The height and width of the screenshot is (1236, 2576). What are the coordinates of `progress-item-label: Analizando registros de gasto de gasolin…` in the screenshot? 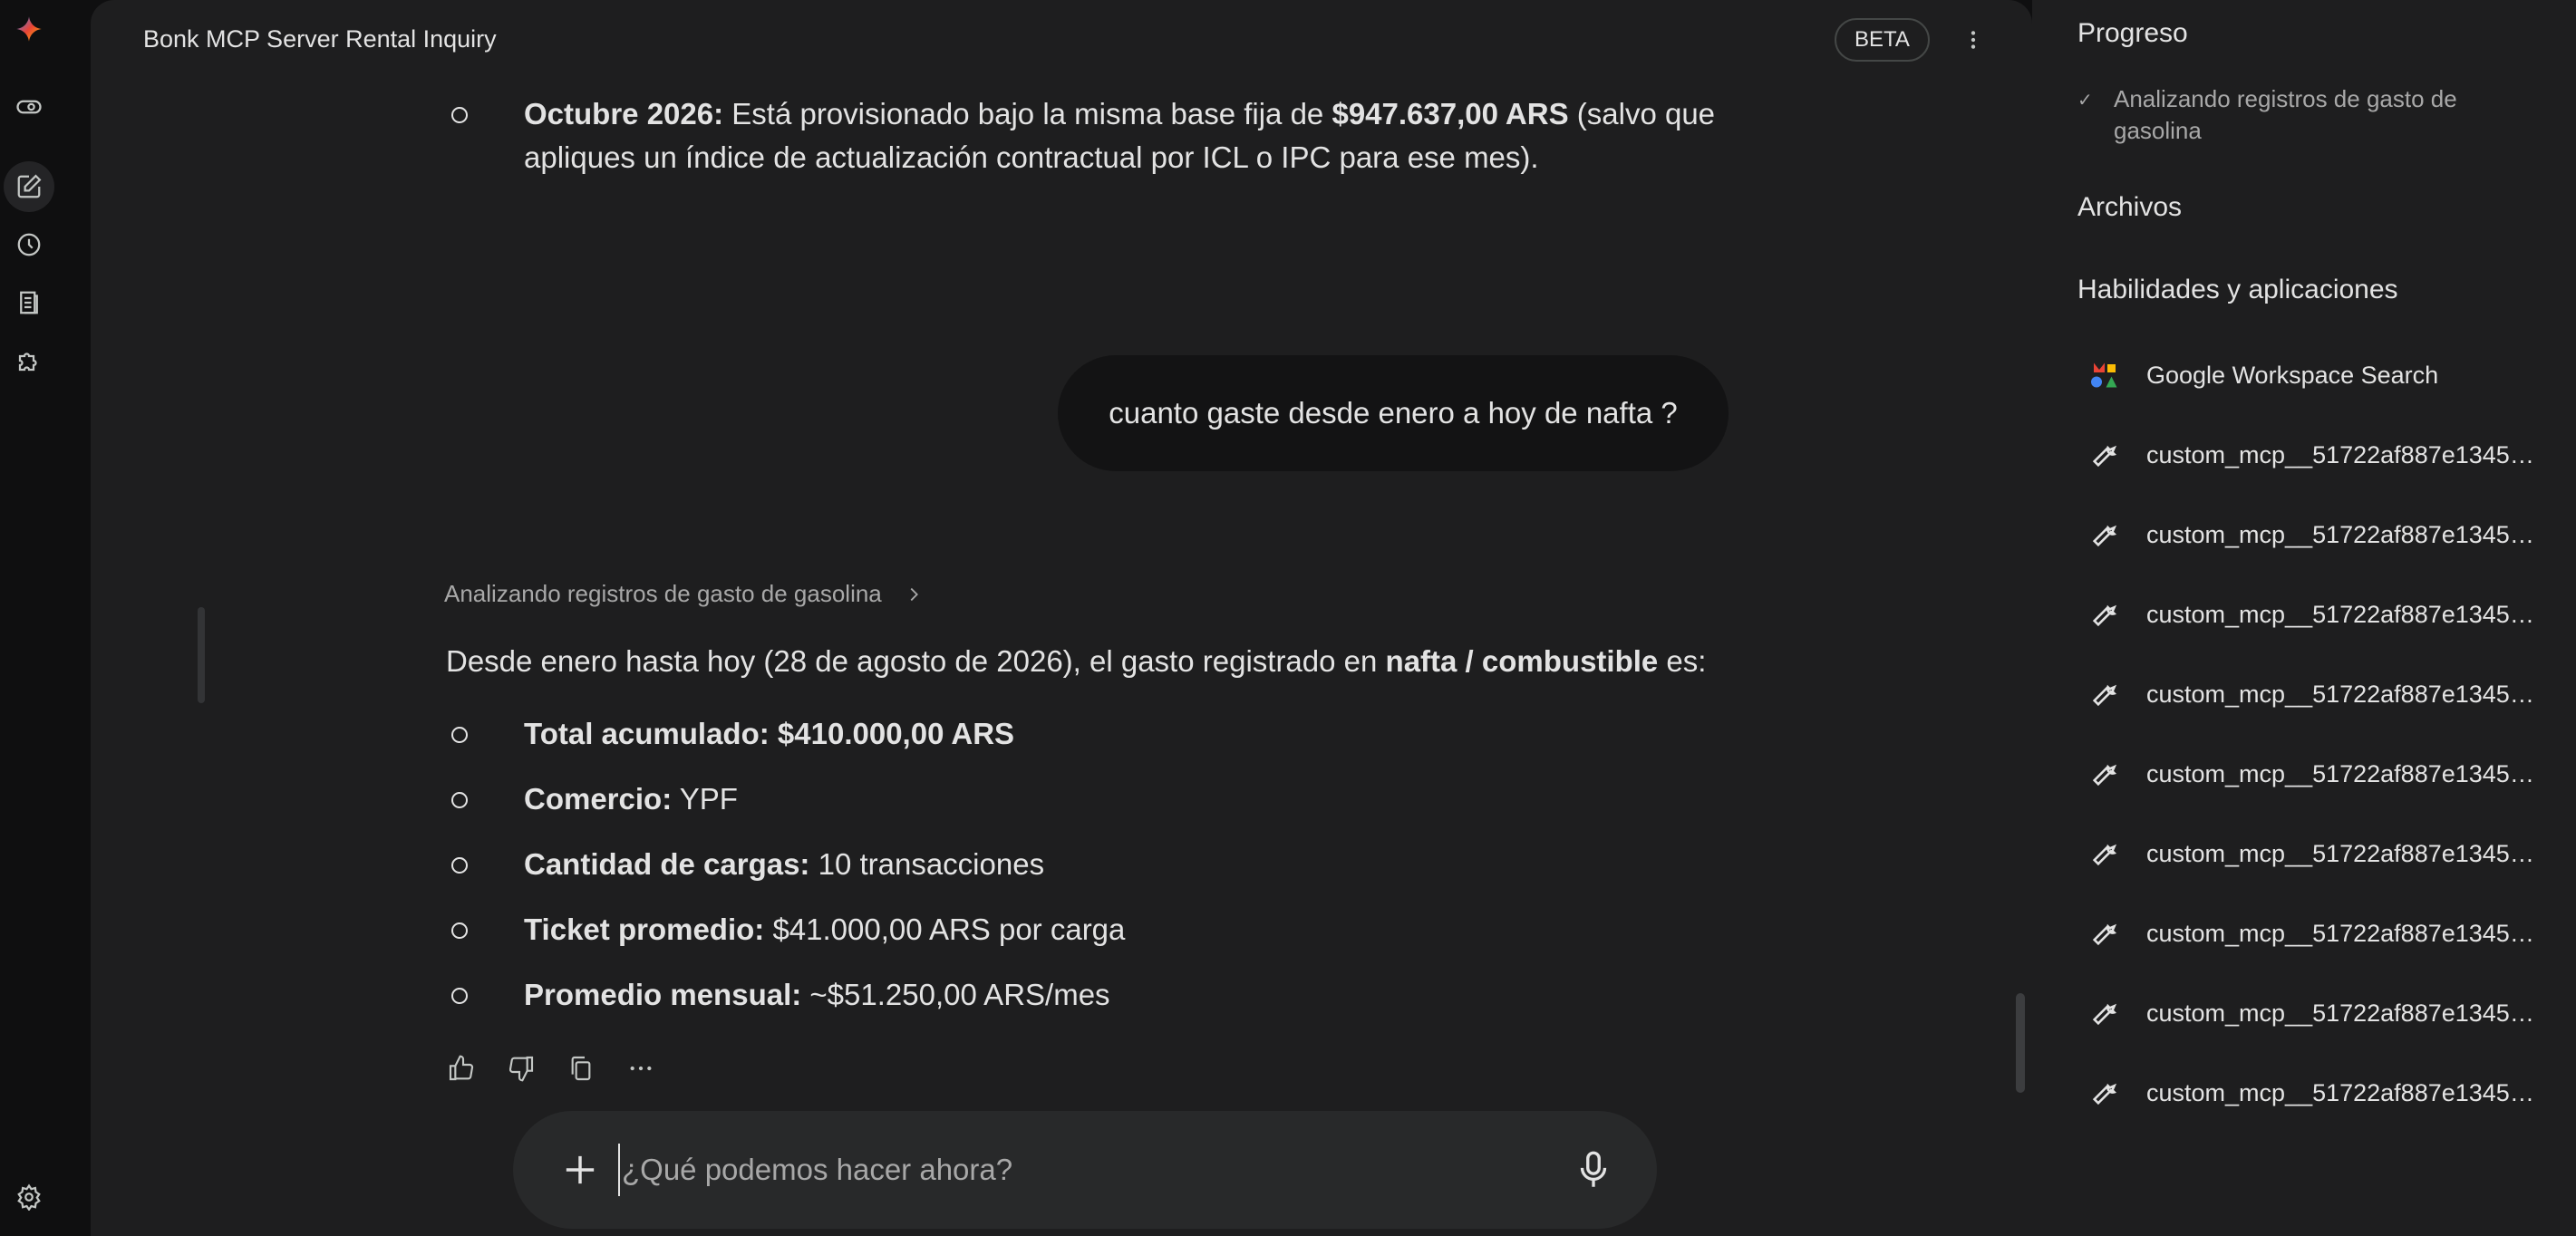 It's located at (2285, 114).